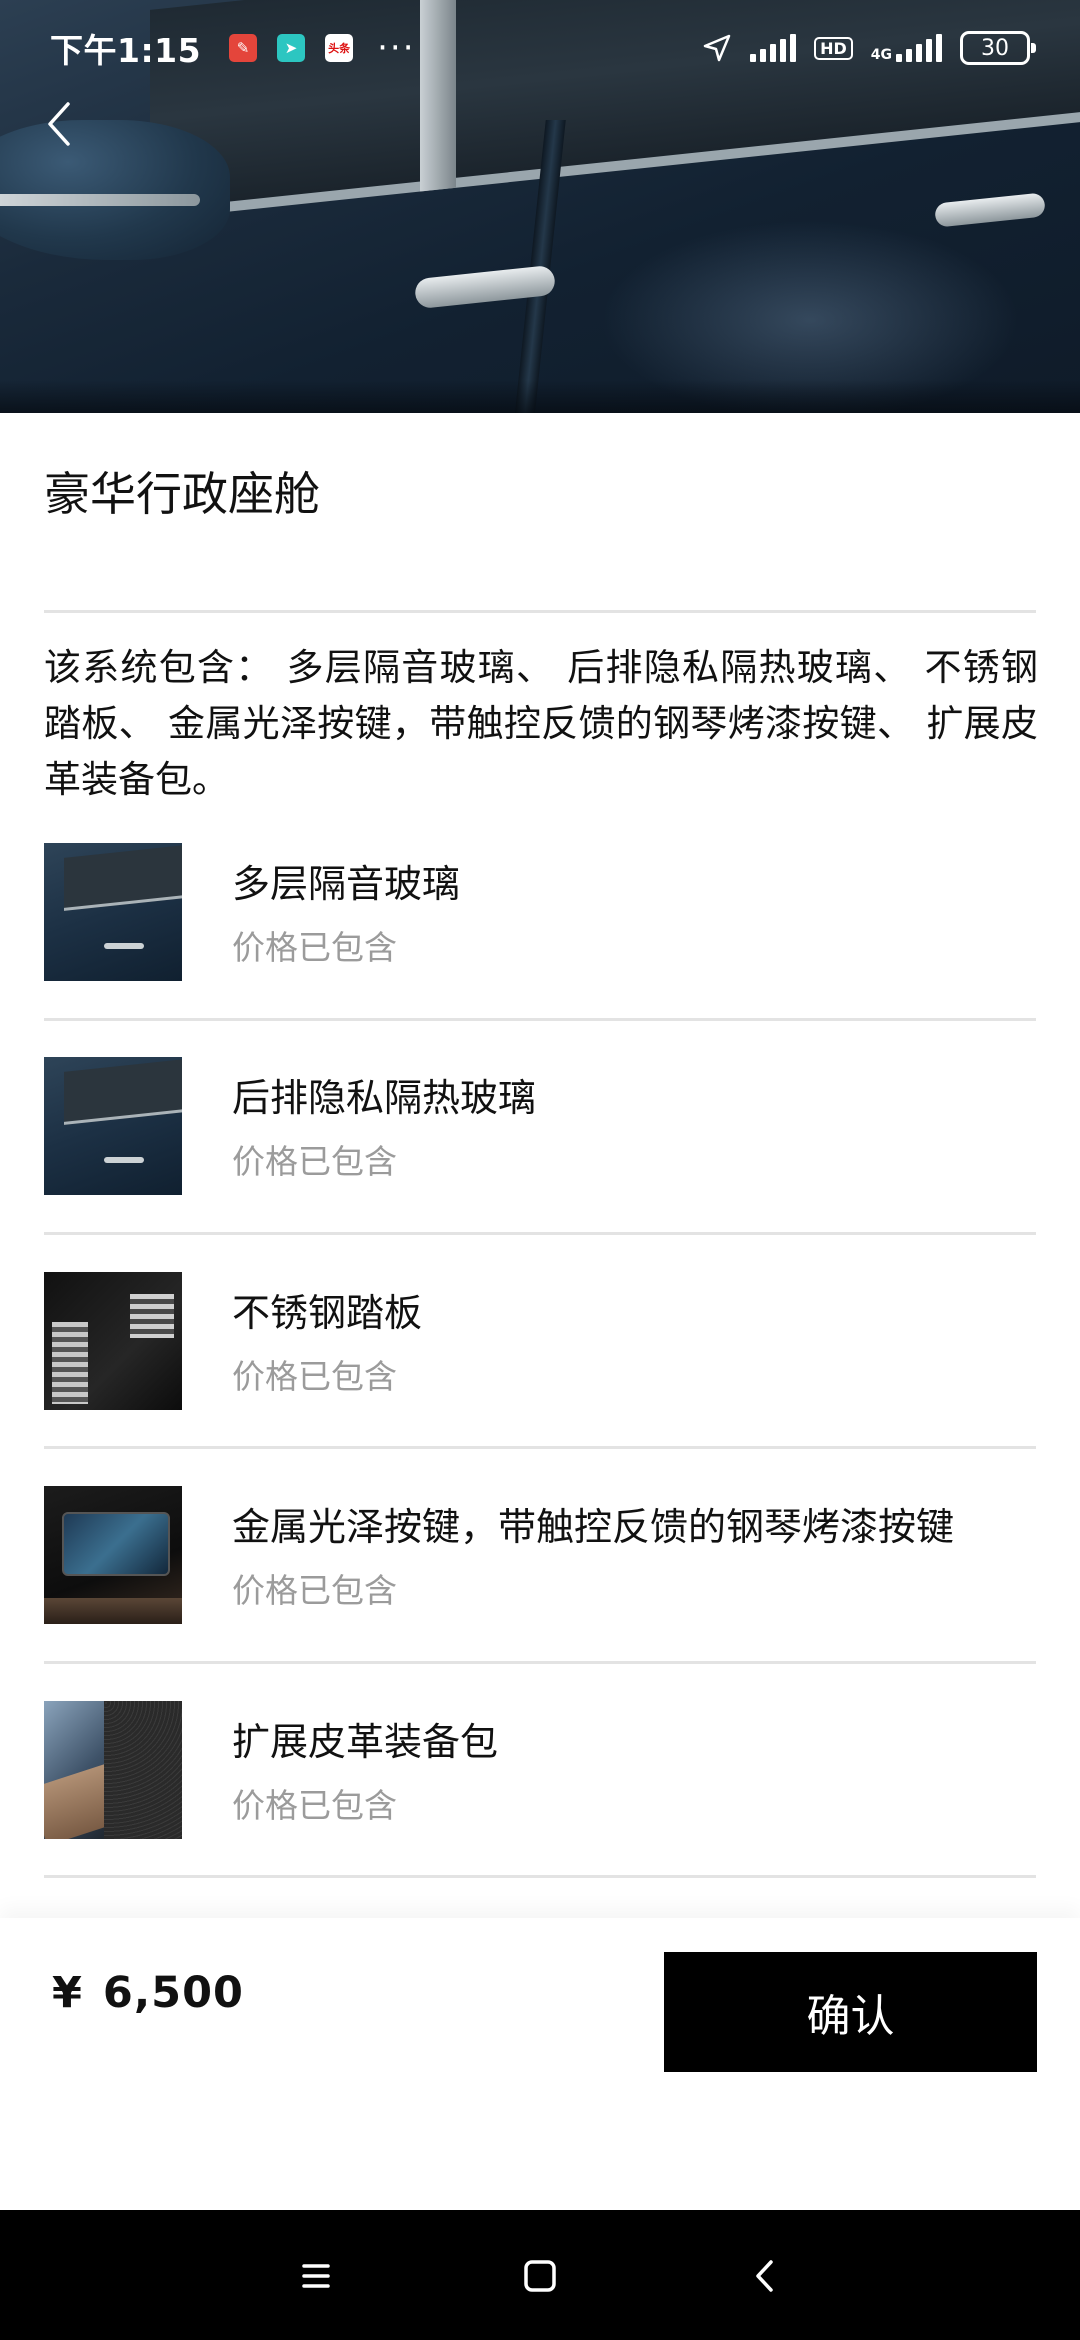  I want to click on confirm-button: 确认, so click(850, 2012).